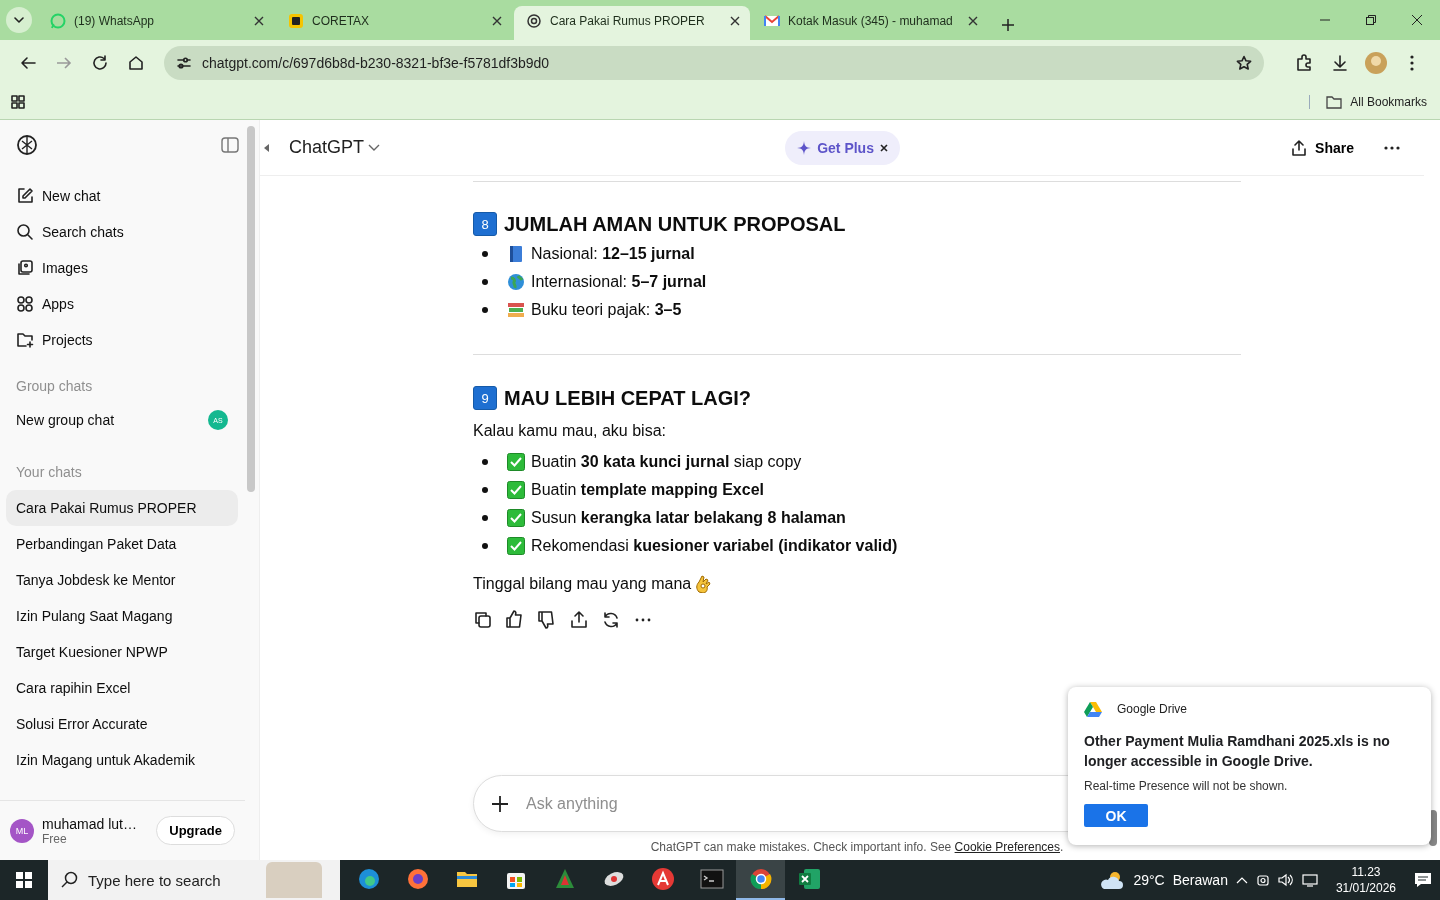 The image size is (1440, 900). What do you see at coordinates (25, 196) in the screenshot?
I see `pencil-square-icon` at bounding box center [25, 196].